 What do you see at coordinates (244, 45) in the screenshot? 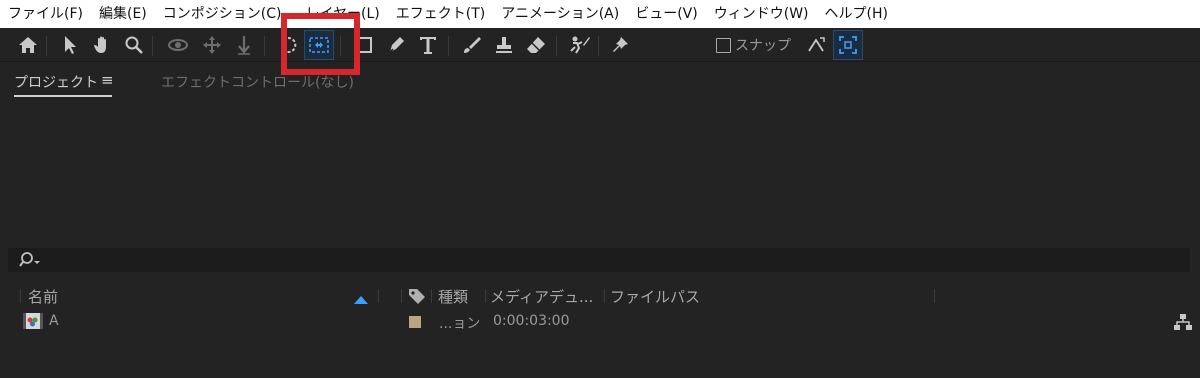
I see `dolly-camera-icon` at bounding box center [244, 45].